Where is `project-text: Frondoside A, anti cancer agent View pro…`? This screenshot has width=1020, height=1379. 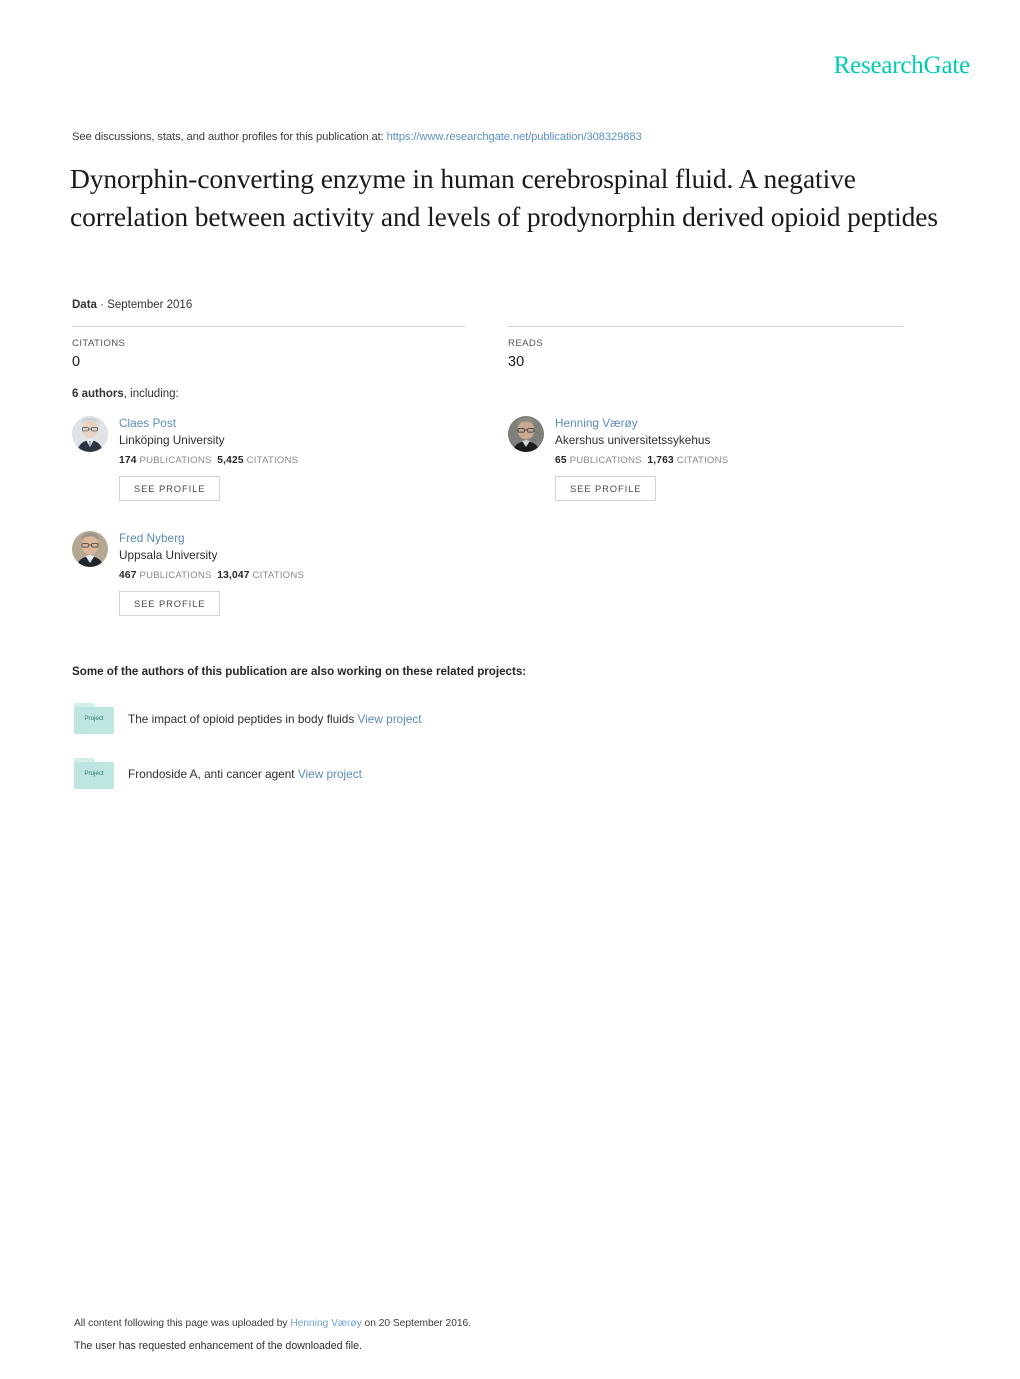
project-text: Frondoside A, anti cancer agent View pro… is located at coordinates (245, 774).